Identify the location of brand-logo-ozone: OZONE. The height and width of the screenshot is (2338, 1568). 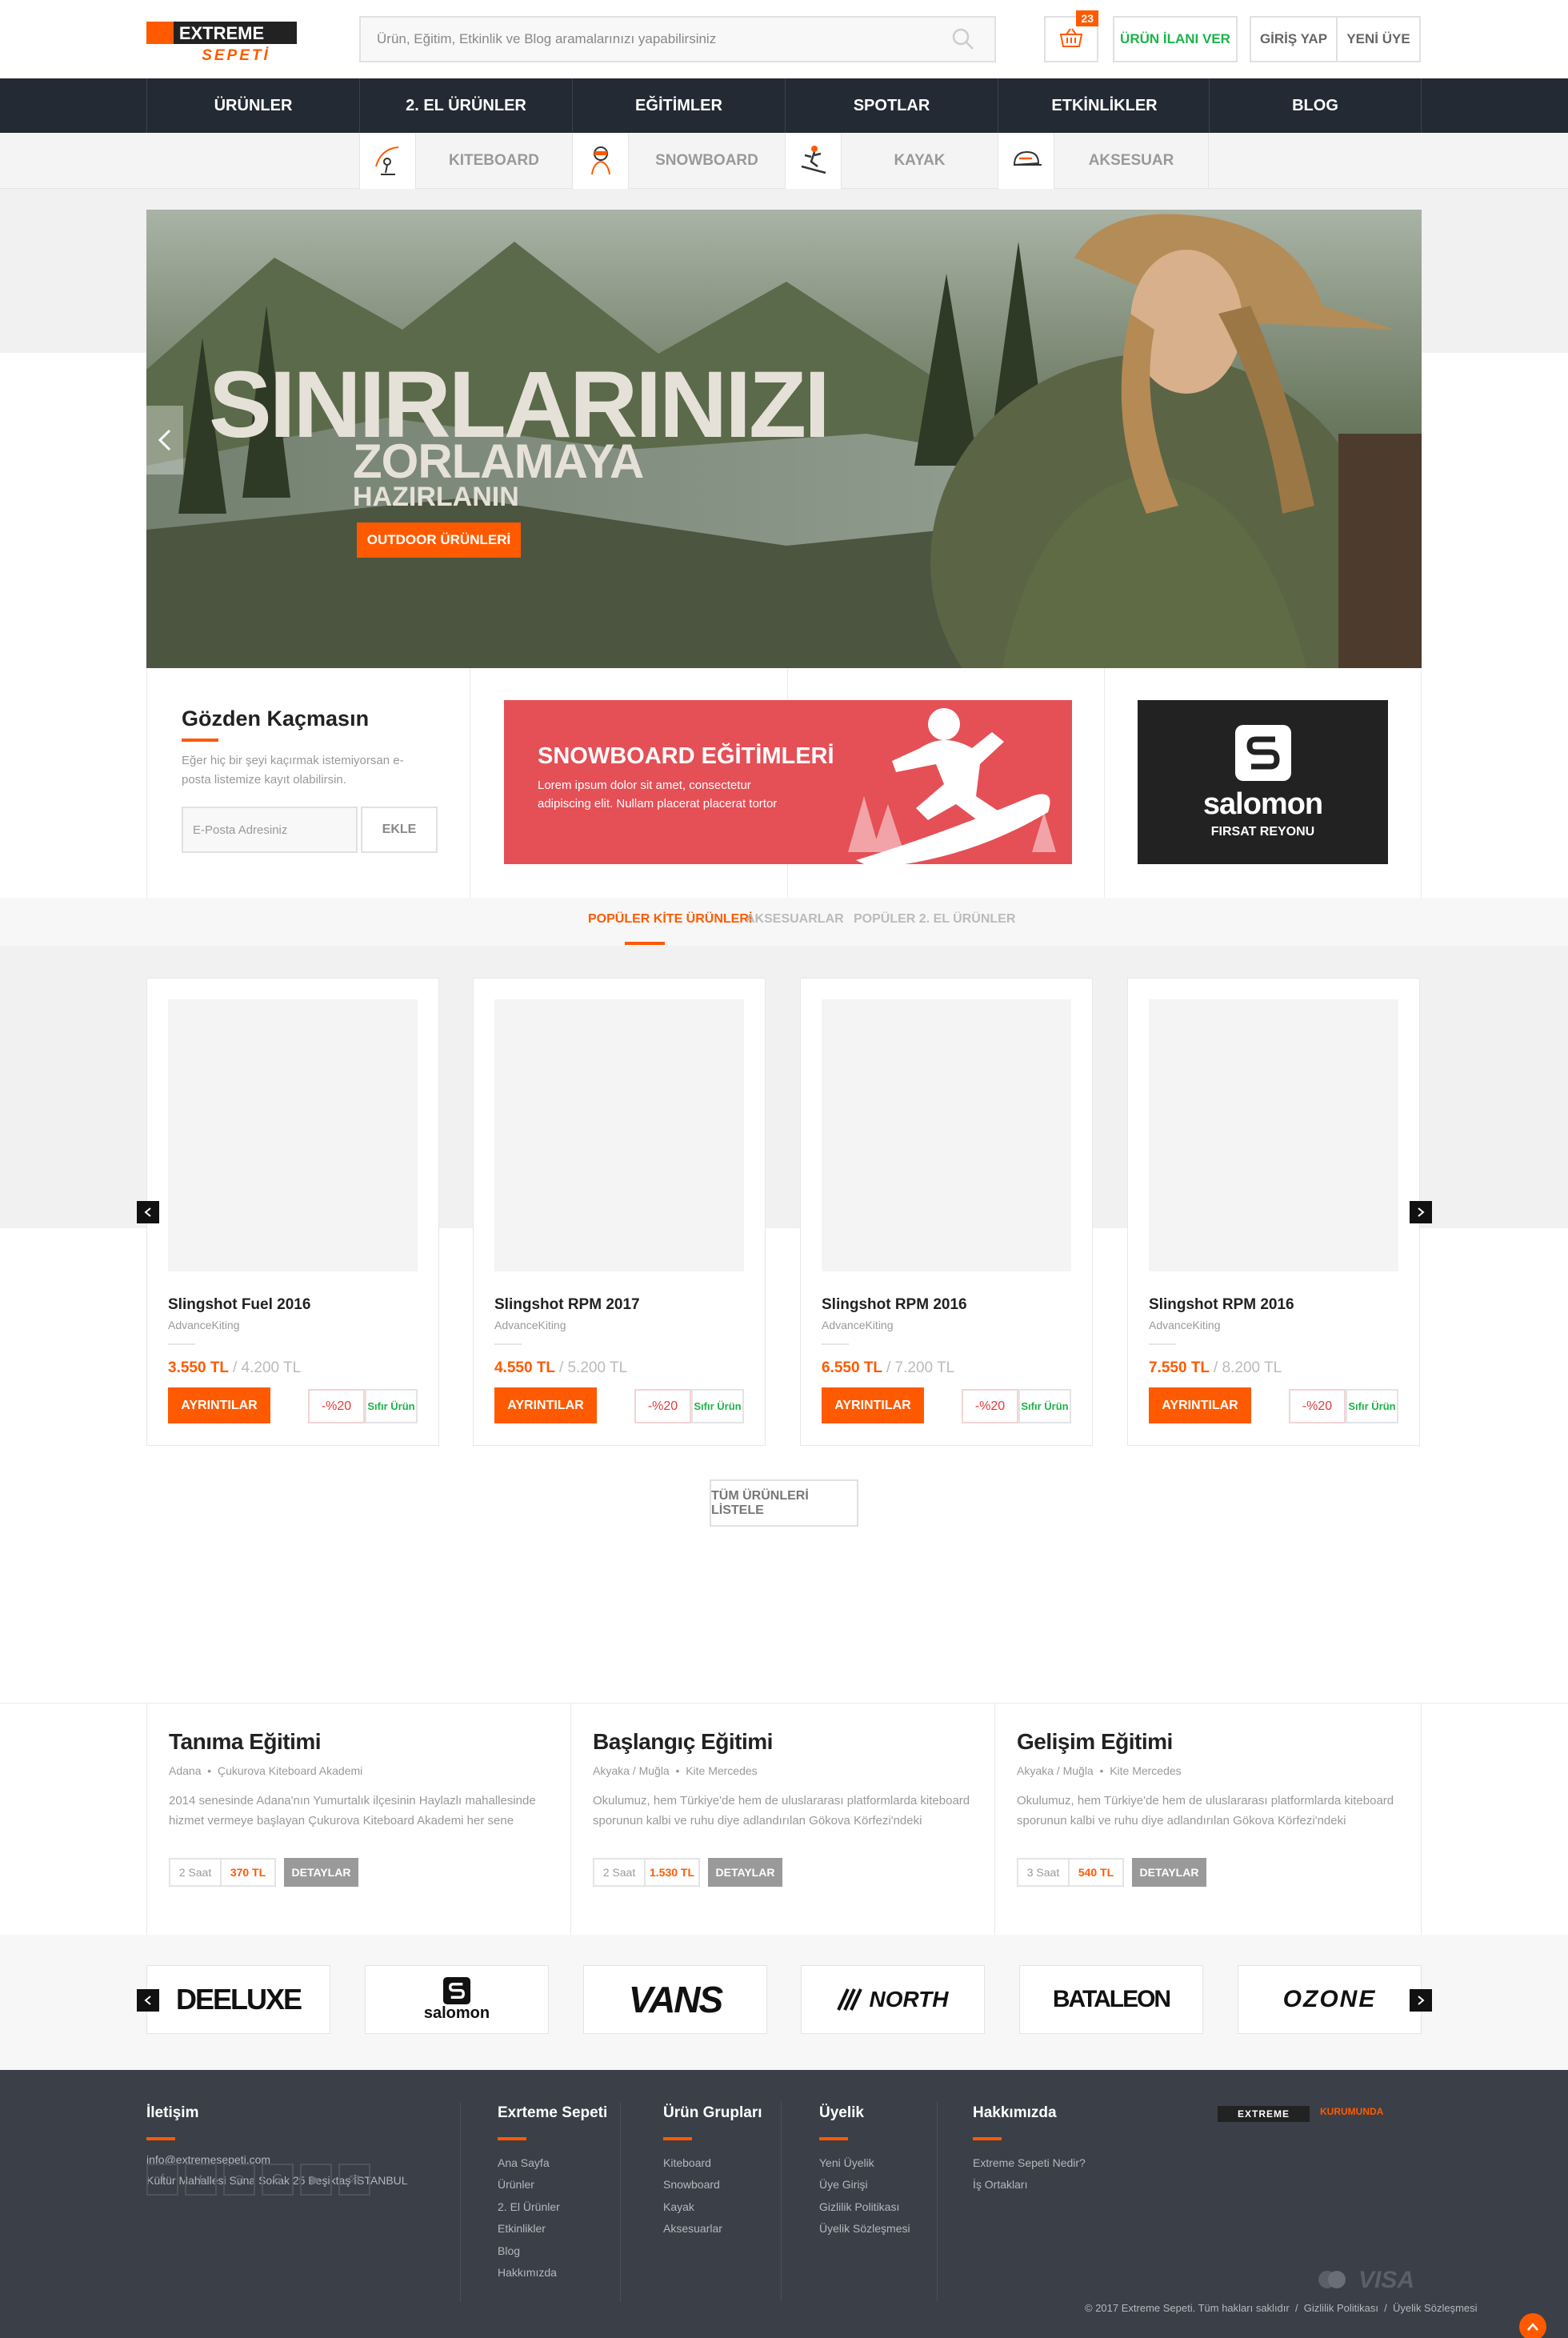
(1330, 2000).